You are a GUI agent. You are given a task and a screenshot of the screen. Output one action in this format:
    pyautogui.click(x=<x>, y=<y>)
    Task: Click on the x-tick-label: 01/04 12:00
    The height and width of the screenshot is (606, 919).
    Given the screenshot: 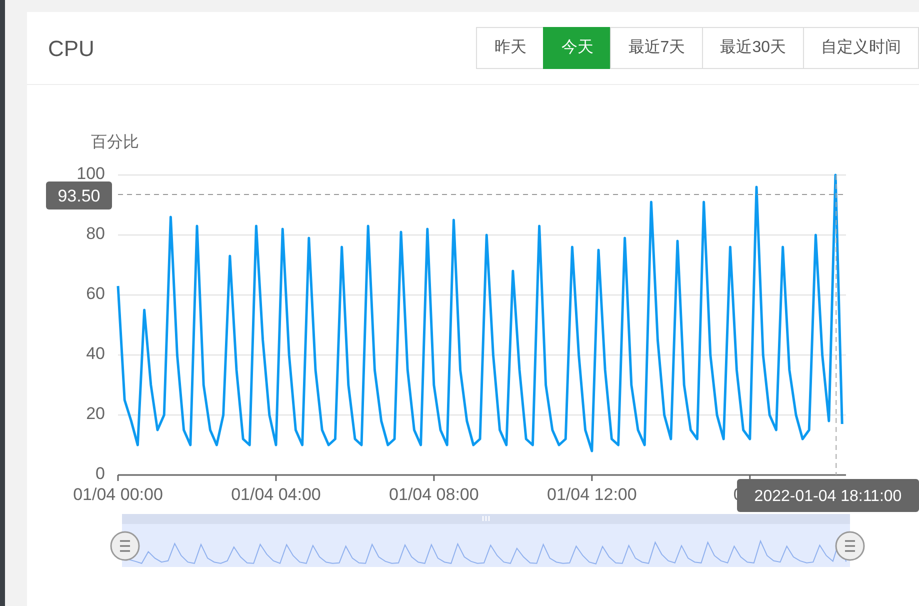 What is the action you would take?
    pyautogui.click(x=592, y=494)
    